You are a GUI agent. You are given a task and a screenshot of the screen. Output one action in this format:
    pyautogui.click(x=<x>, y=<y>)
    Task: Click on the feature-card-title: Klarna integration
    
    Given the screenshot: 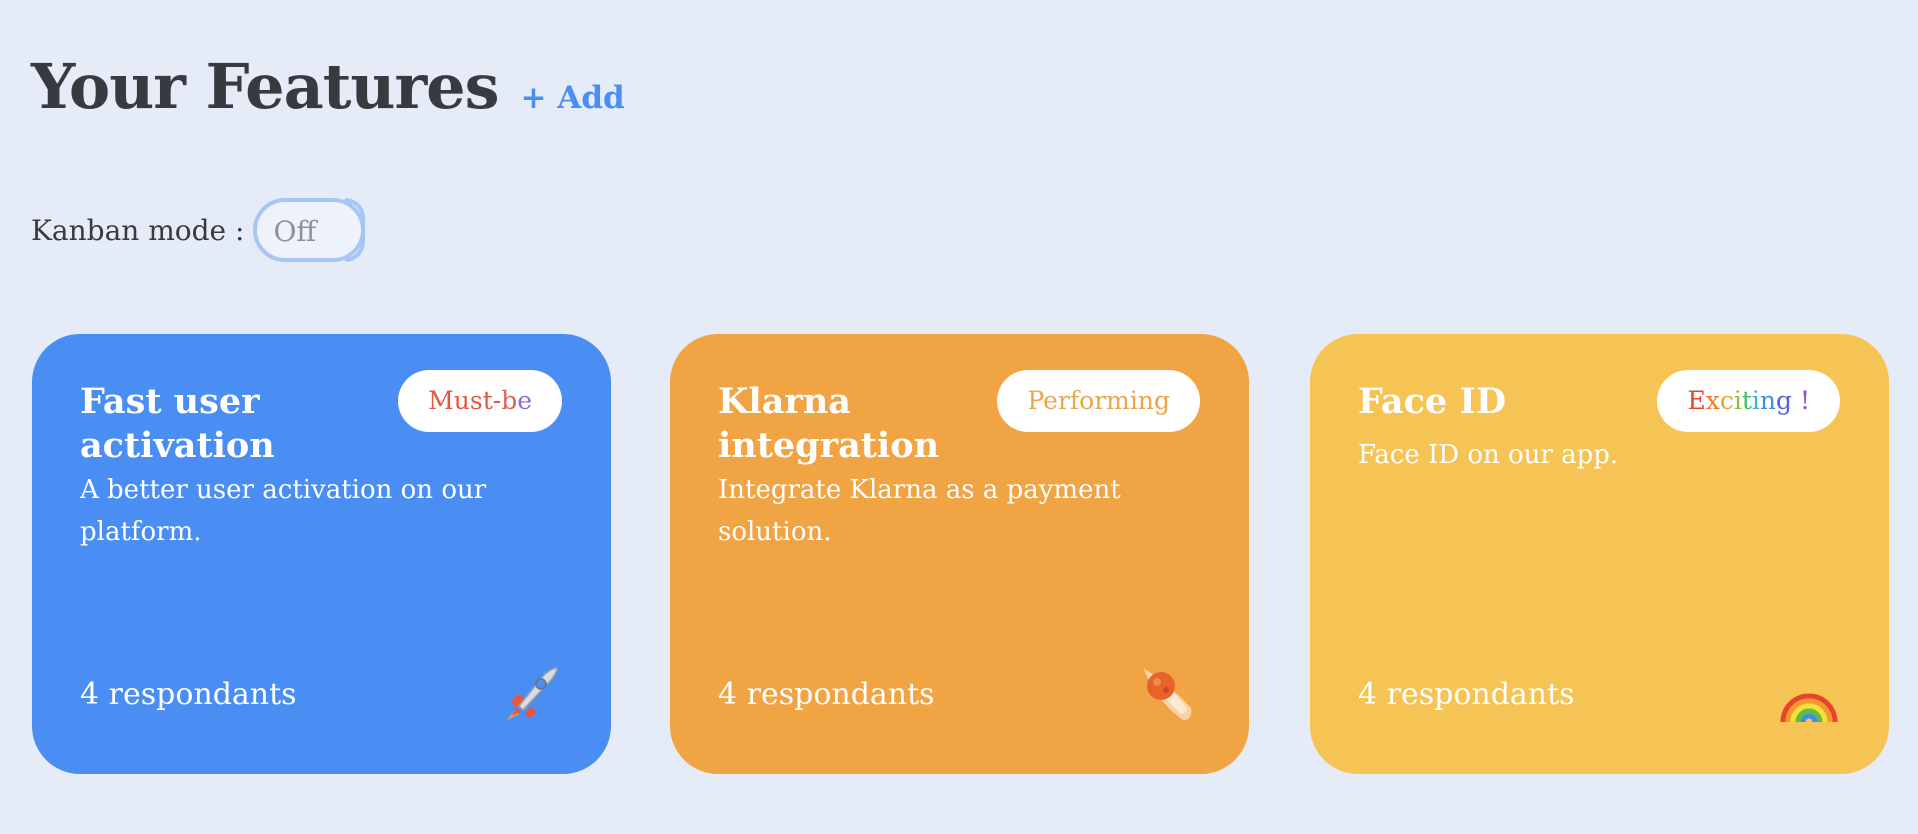 What is the action you would take?
    pyautogui.click(x=829, y=423)
    